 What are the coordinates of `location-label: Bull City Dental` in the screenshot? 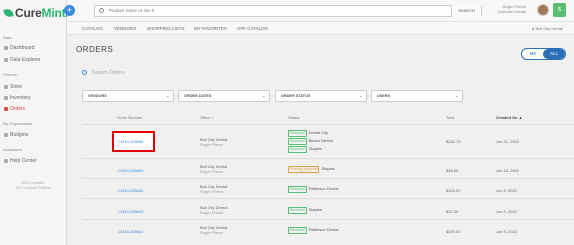 It's located at (549, 28).